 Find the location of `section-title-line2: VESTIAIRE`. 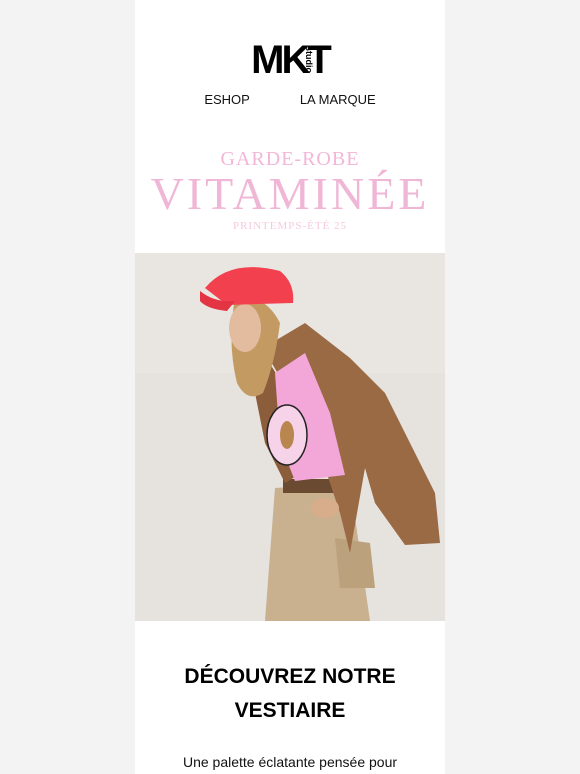

section-title-line2: VESTIAIRE is located at coordinates (290, 710).